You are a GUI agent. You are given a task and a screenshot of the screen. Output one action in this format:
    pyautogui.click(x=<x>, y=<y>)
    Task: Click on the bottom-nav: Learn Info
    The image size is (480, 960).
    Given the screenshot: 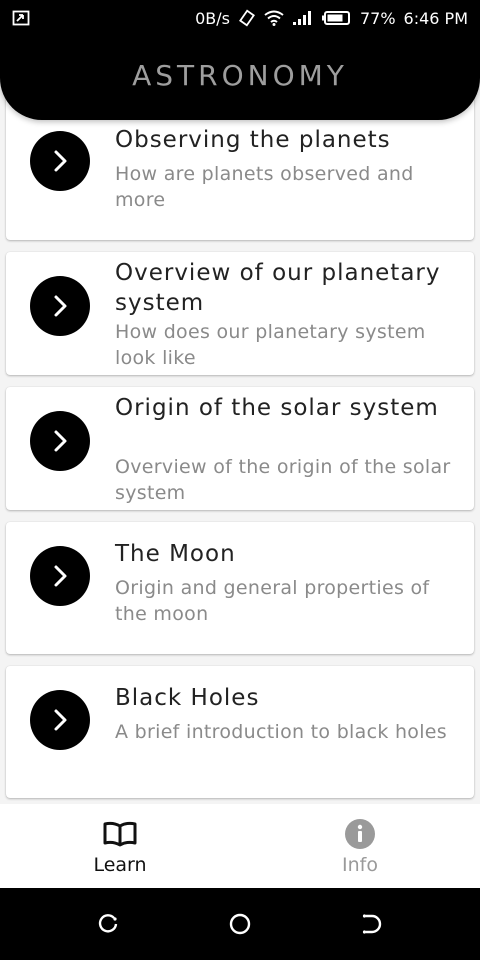 What is the action you would take?
    pyautogui.click(x=240, y=846)
    